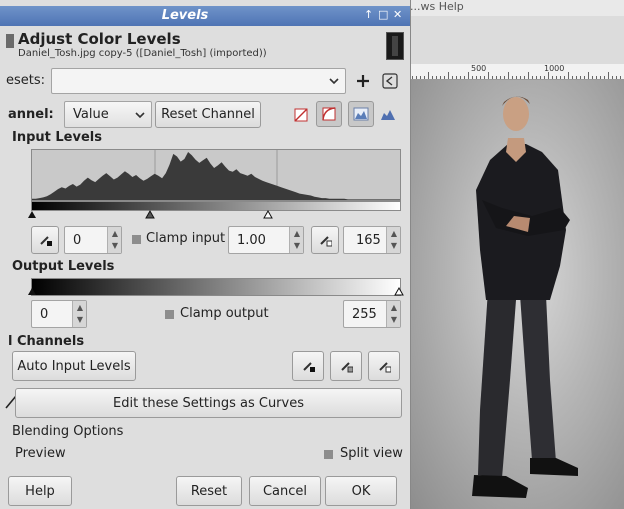  I want to click on input-high-spin: 165 ▲ ▼, so click(372, 240).